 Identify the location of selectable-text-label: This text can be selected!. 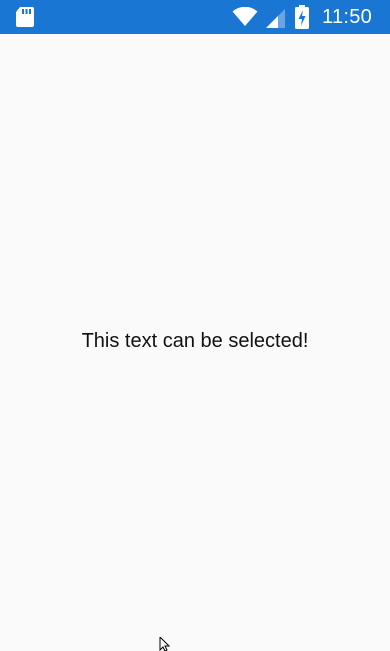
(195, 341).